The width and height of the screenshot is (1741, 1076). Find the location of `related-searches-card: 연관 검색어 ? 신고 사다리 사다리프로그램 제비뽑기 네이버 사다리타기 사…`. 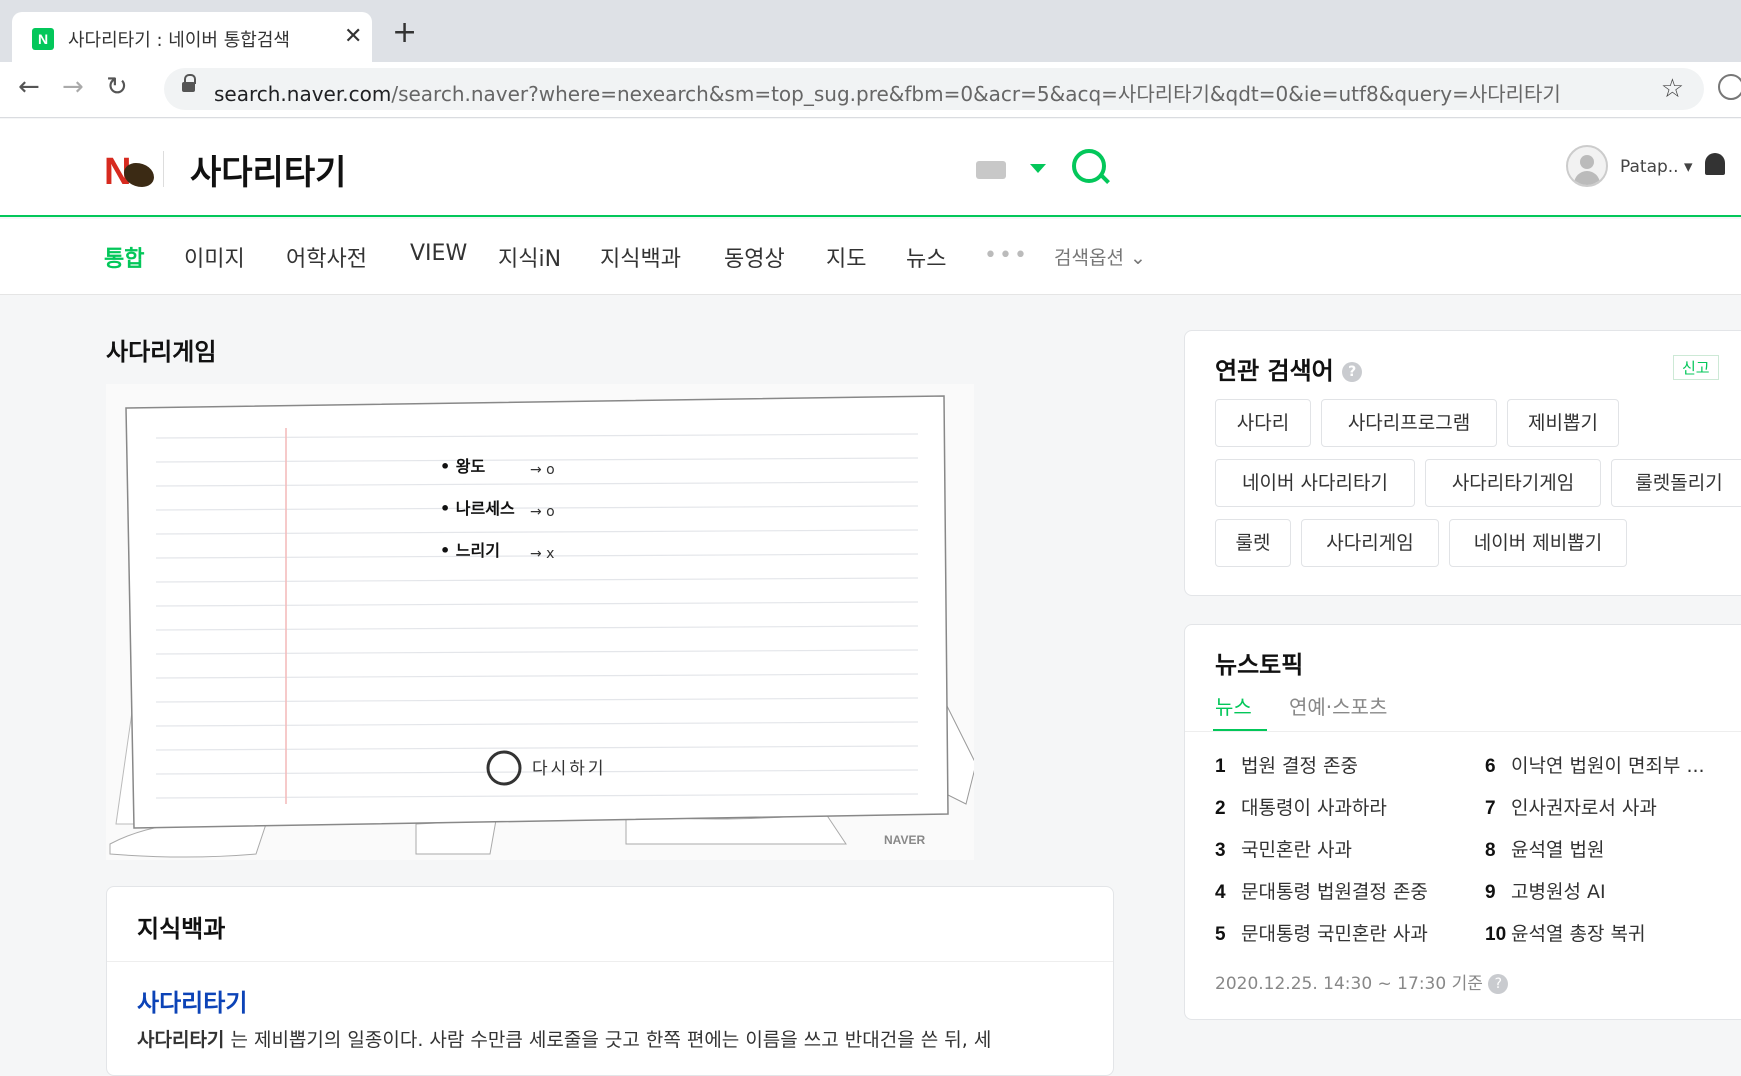

related-searches-card: 연관 검색어 ? 신고 사다리 사다리프로그램 제비뽑기 네이버 사다리타기 사… is located at coordinates (1462, 463).